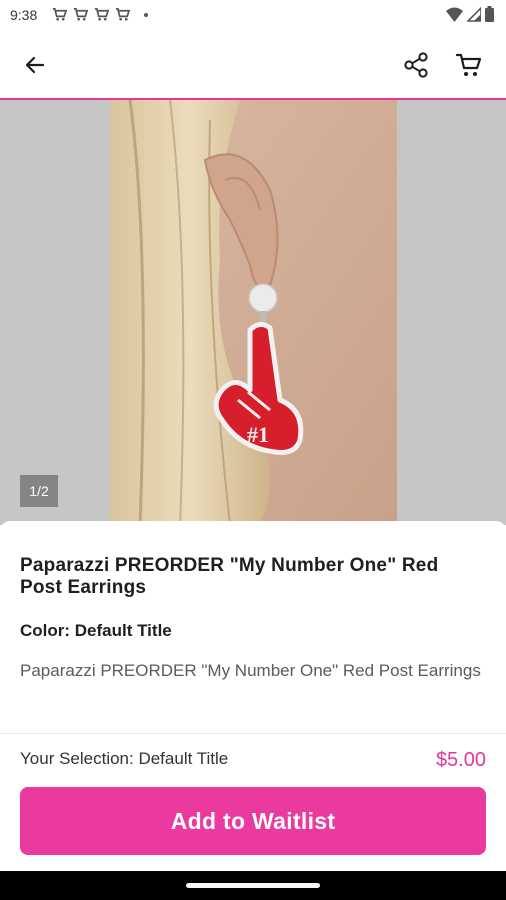 The width and height of the screenshot is (506, 900). What do you see at coordinates (253, 821) in the screenshot?
I see `add-to-waitlist-button: Add to Waitlist` at bounding box center [253, 821].